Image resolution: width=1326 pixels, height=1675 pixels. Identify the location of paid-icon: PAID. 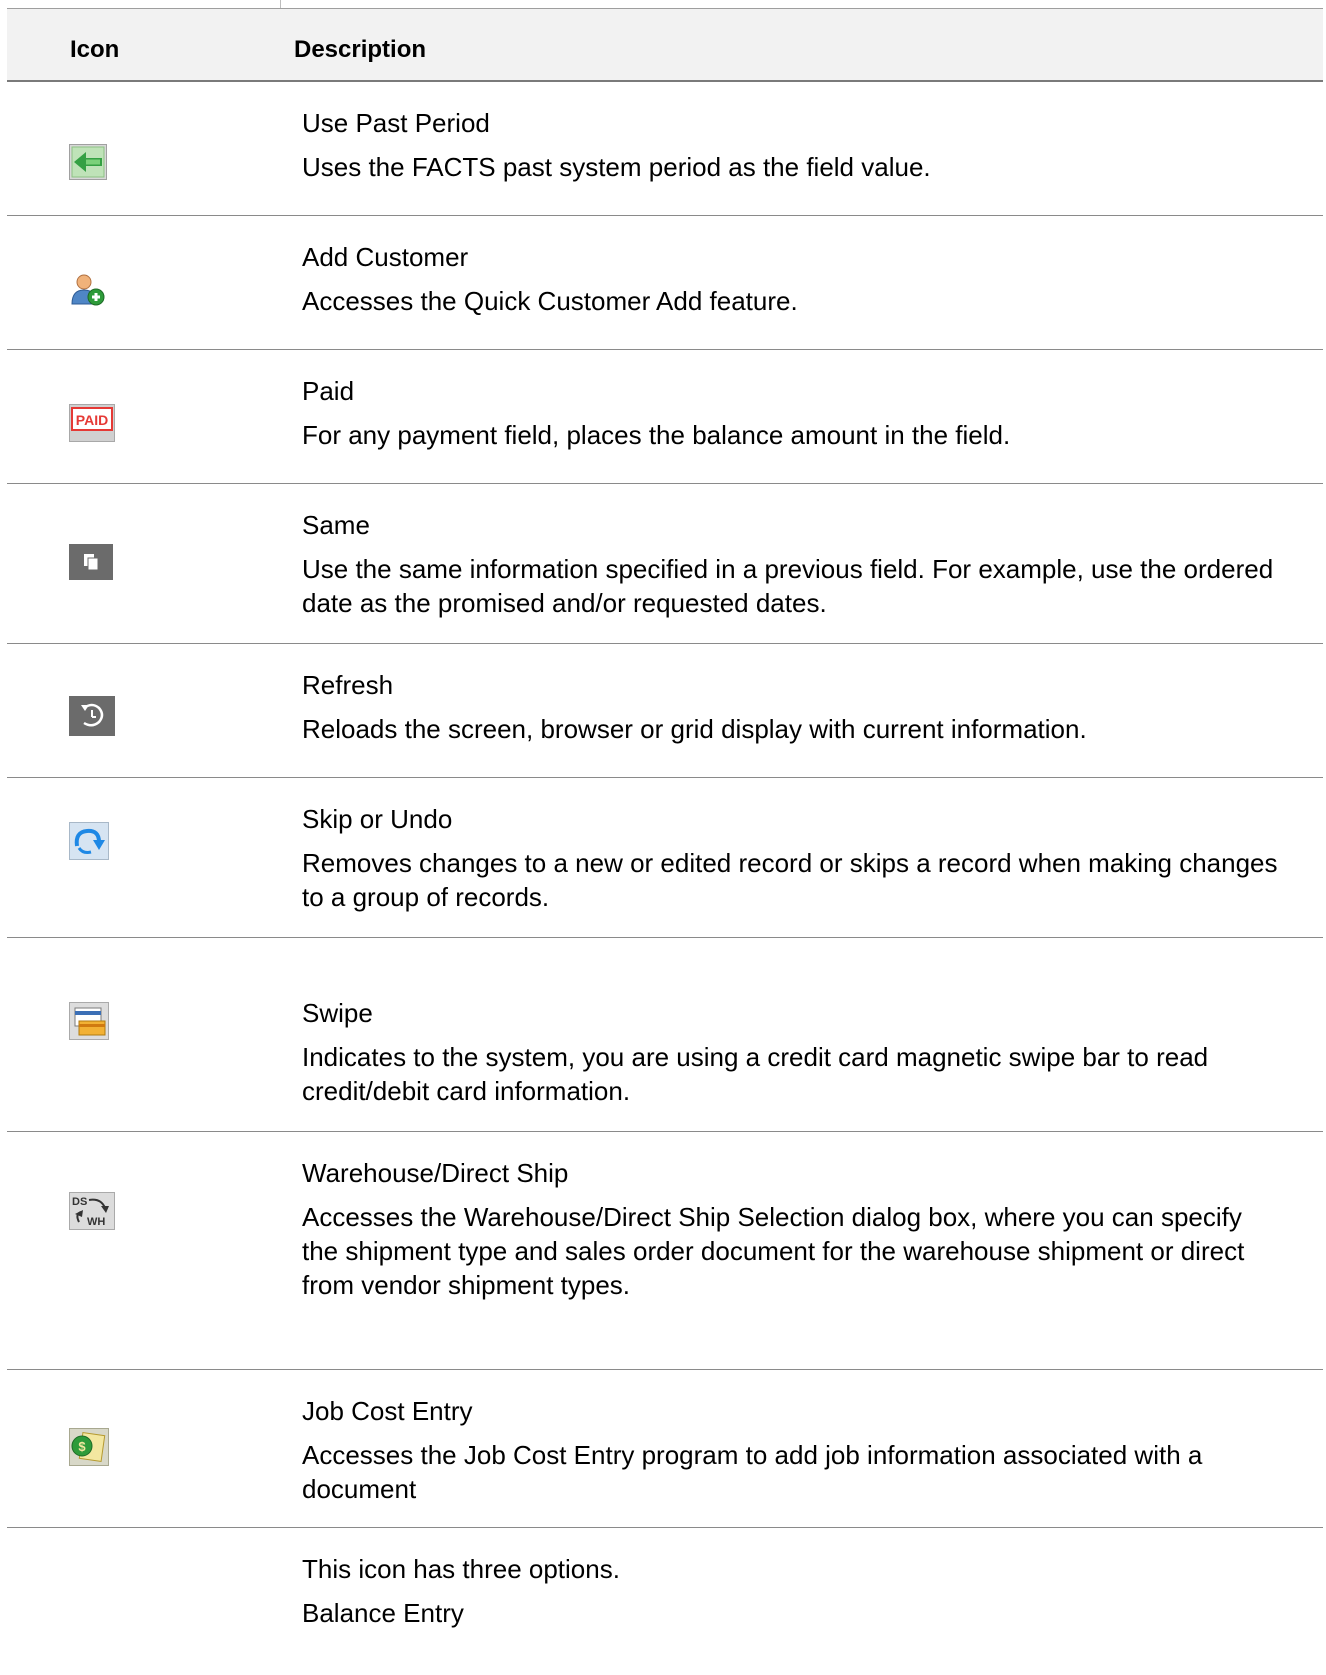
(92, 423).